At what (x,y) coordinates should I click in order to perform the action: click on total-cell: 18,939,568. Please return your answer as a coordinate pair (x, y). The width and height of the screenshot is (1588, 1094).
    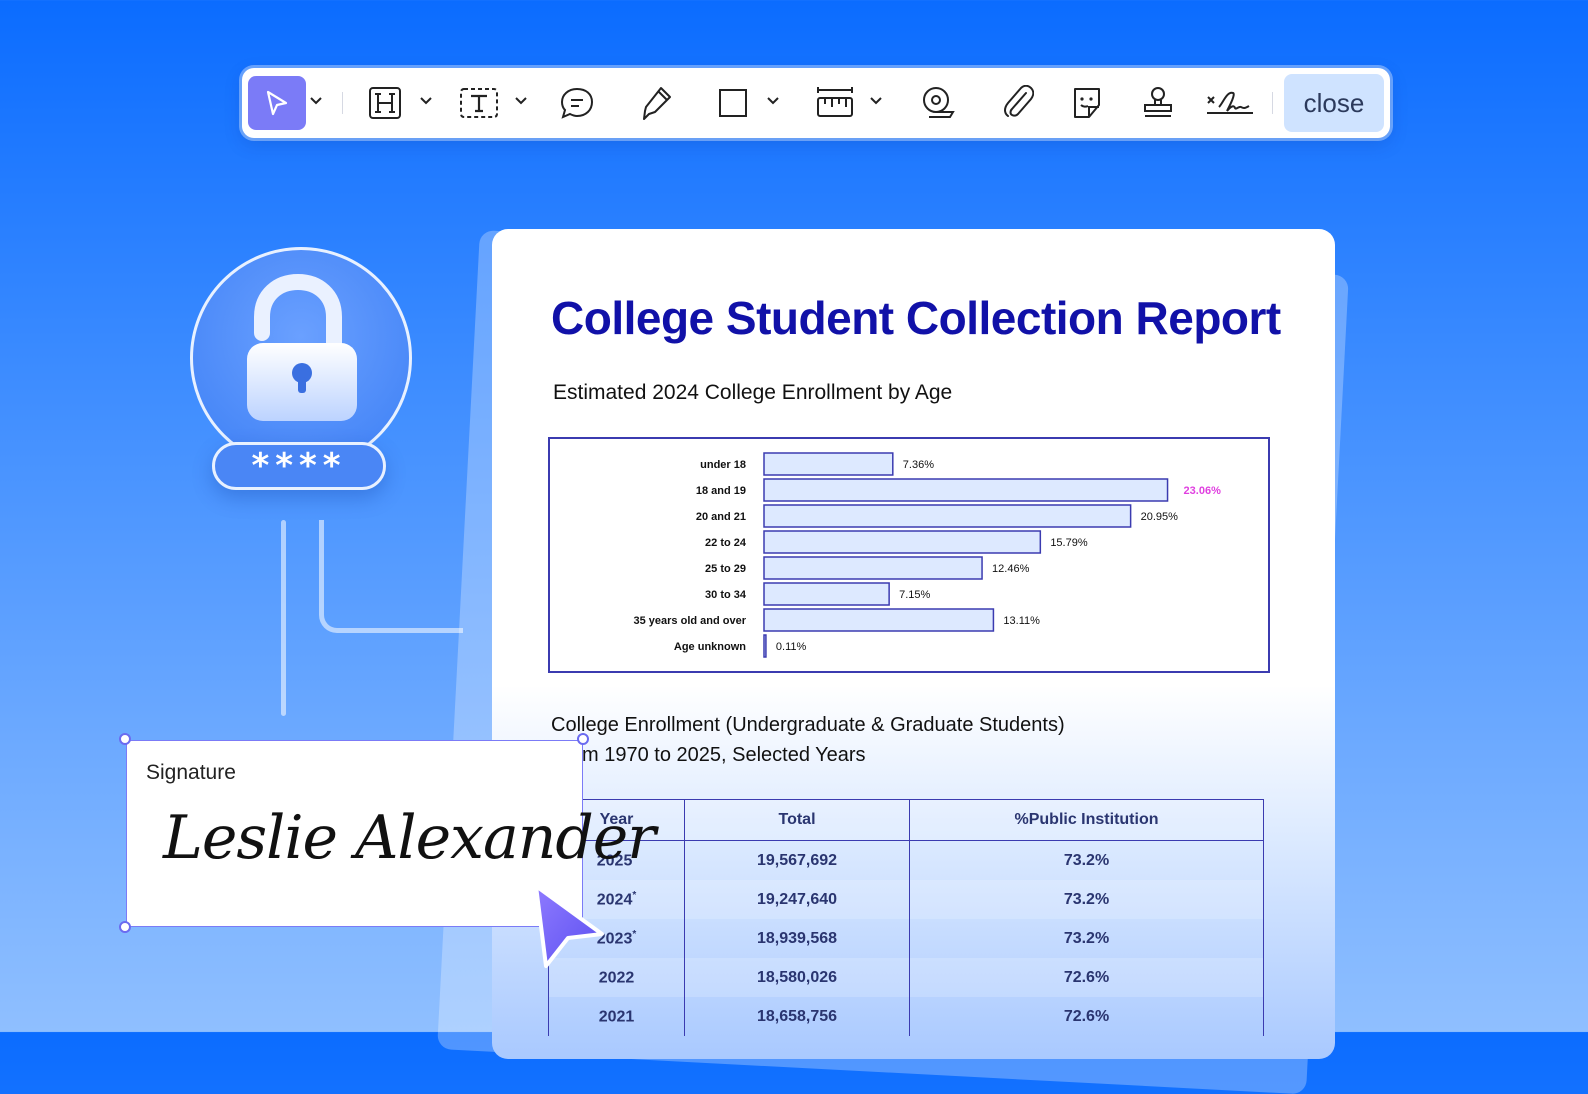
    Looking at the image, I should click on (797, 938).